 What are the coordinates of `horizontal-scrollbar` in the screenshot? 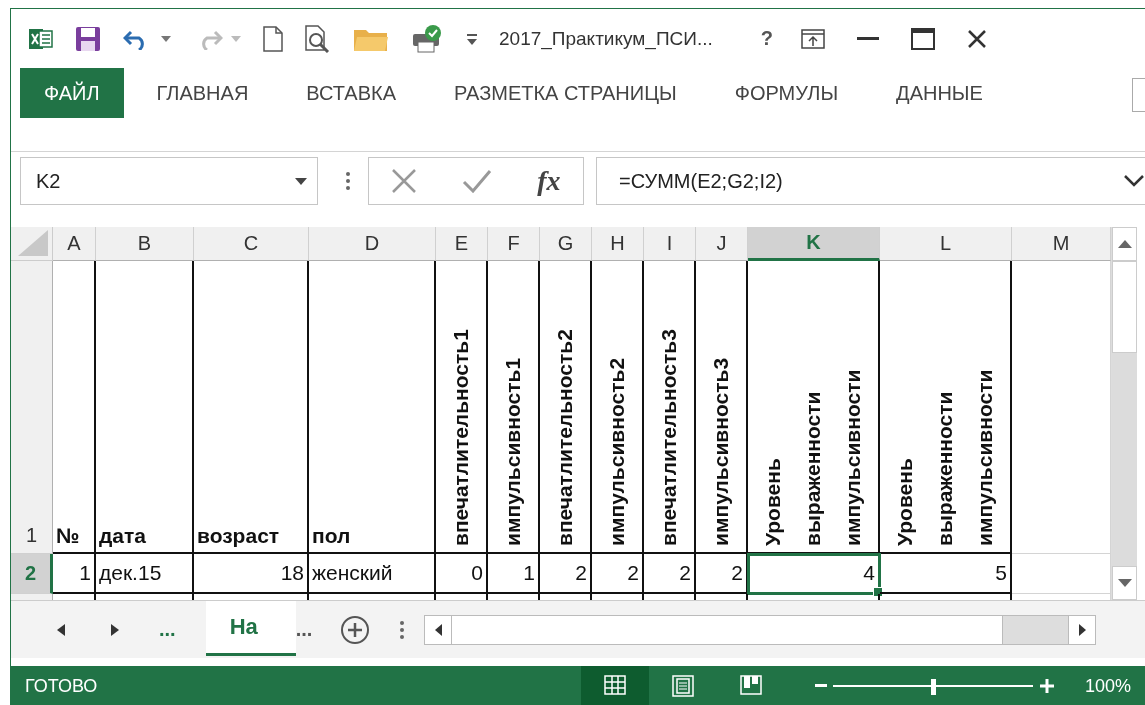 It's located at (760, 629).